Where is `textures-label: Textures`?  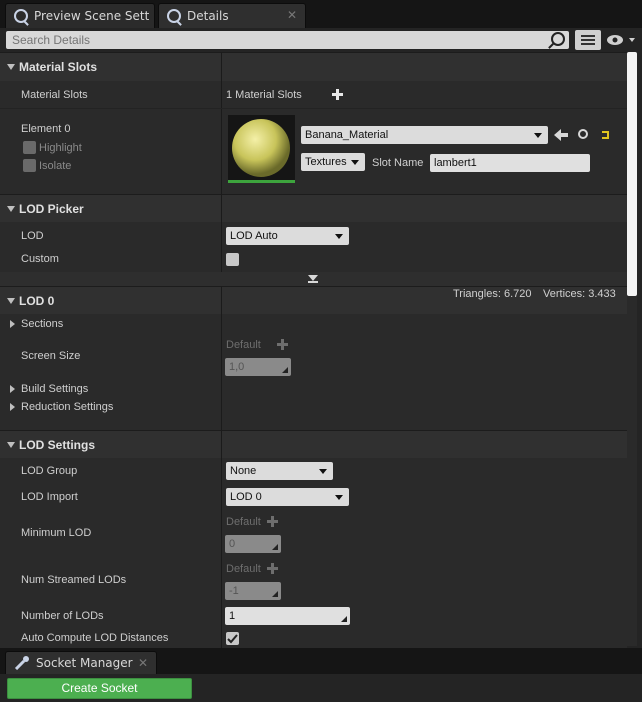
textures-label: Textures is located at coordinates (326, 162).